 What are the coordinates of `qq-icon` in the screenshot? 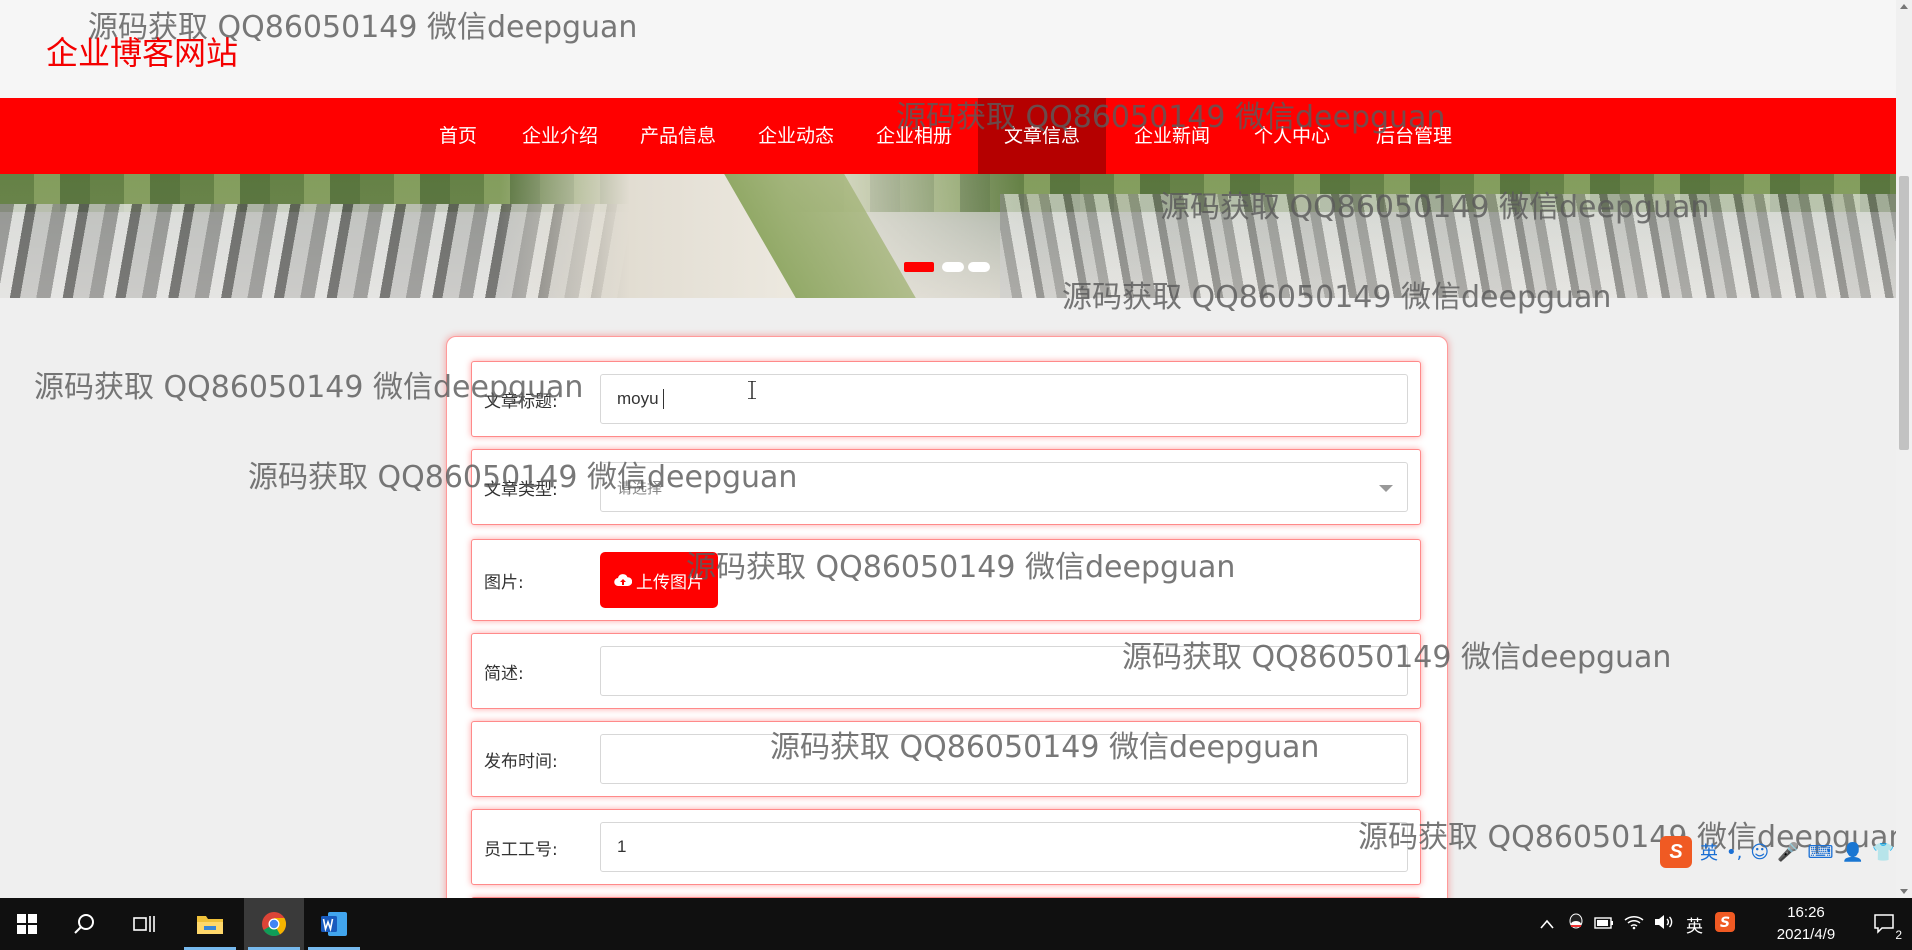 It's located at (1576, 924).